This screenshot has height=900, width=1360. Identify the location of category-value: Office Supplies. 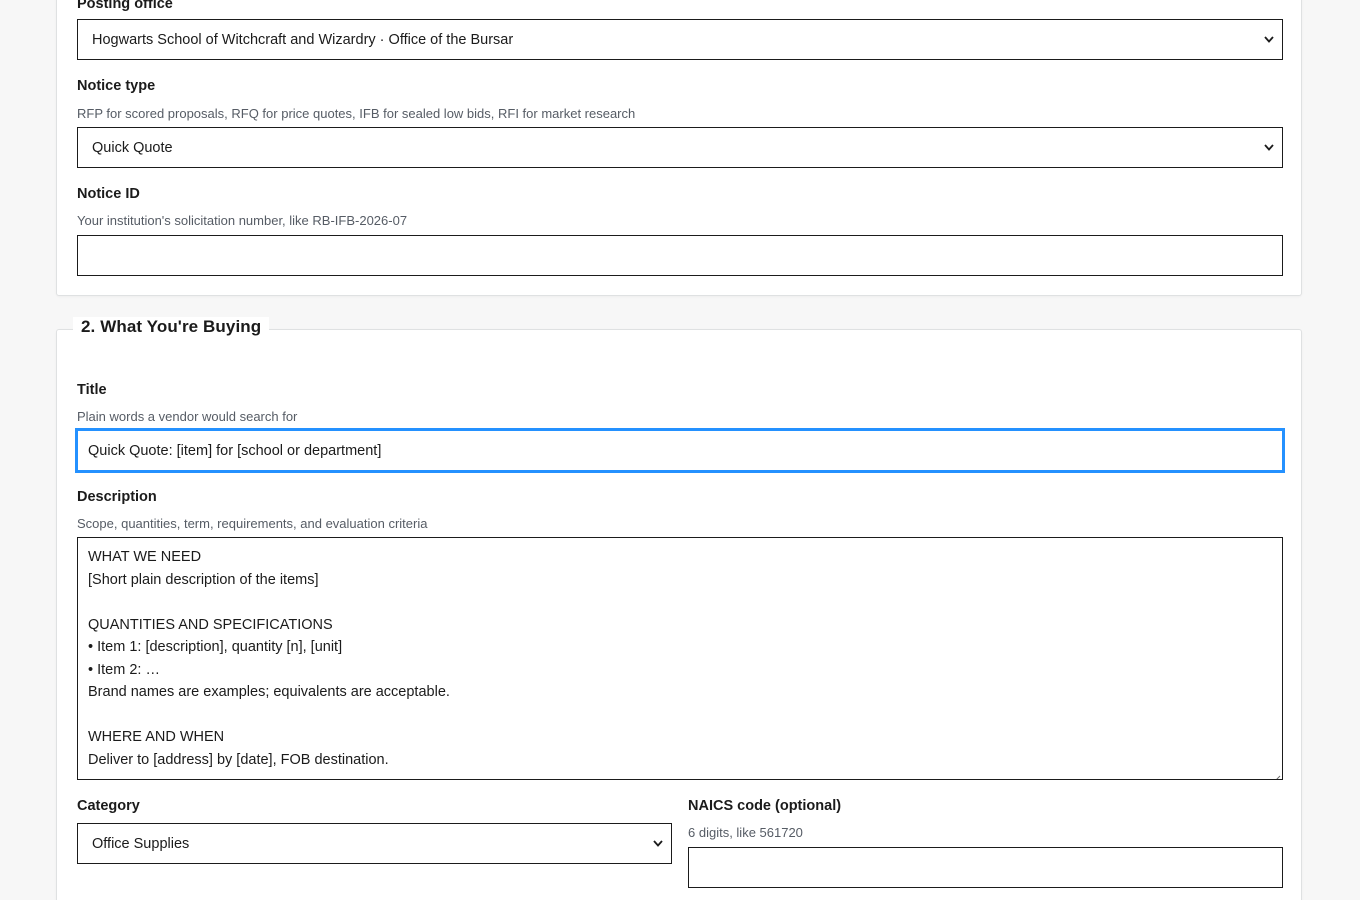
(141, 843).